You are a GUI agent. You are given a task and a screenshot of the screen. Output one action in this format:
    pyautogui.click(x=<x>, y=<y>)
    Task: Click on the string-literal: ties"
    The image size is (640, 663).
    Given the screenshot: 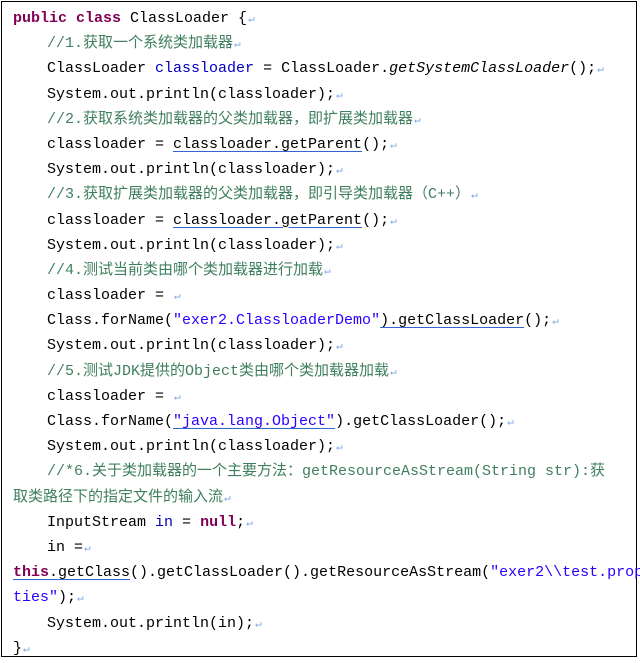 What is the action you would take?
    pyautogui.click(x=36, y=598)
    